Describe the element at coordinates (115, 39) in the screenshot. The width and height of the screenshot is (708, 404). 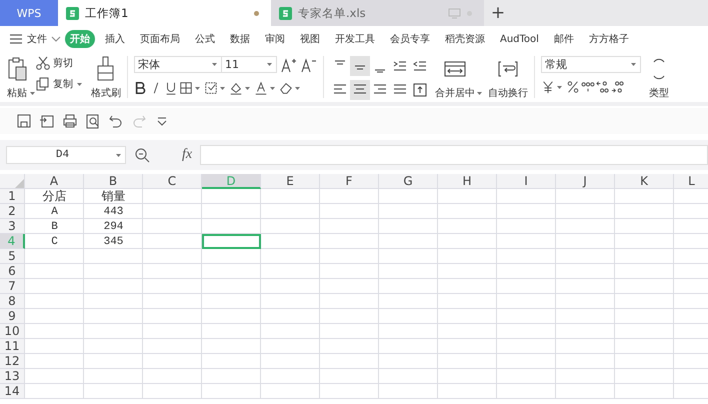
I see `menu-tab: 插入` at that location.